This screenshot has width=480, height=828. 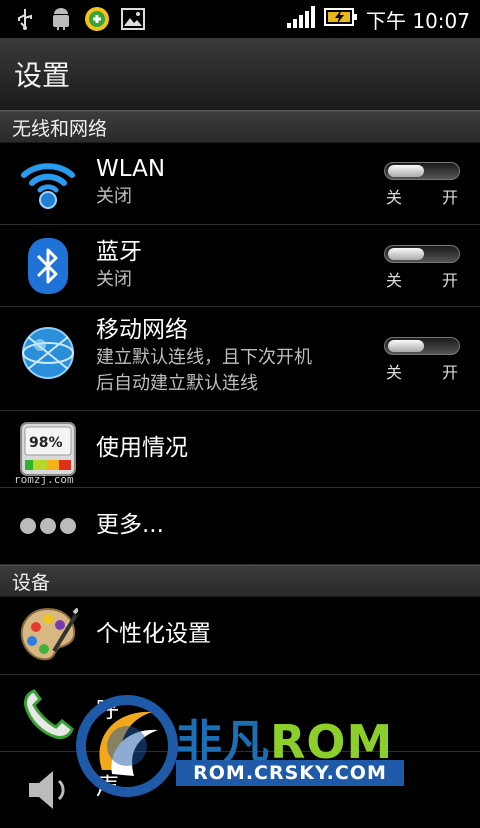 What do you see at coordinates (142, 330) in the screenshot?
I see `row-label: 移动网络` at bounding box center [142, 330].